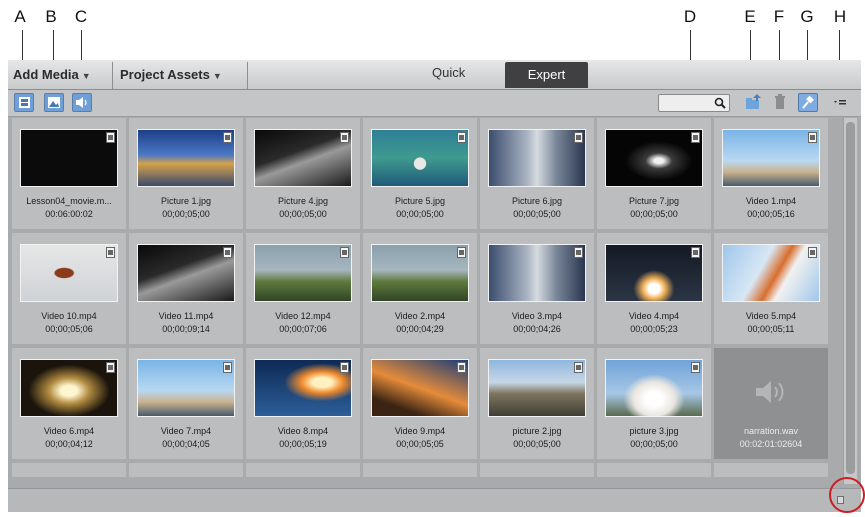  What do you see at coordinates (537, 403) in the screenshot?
I see `asset-tile: picture 2.jpg 00;00;05;00` at bounding box center [537, 403].